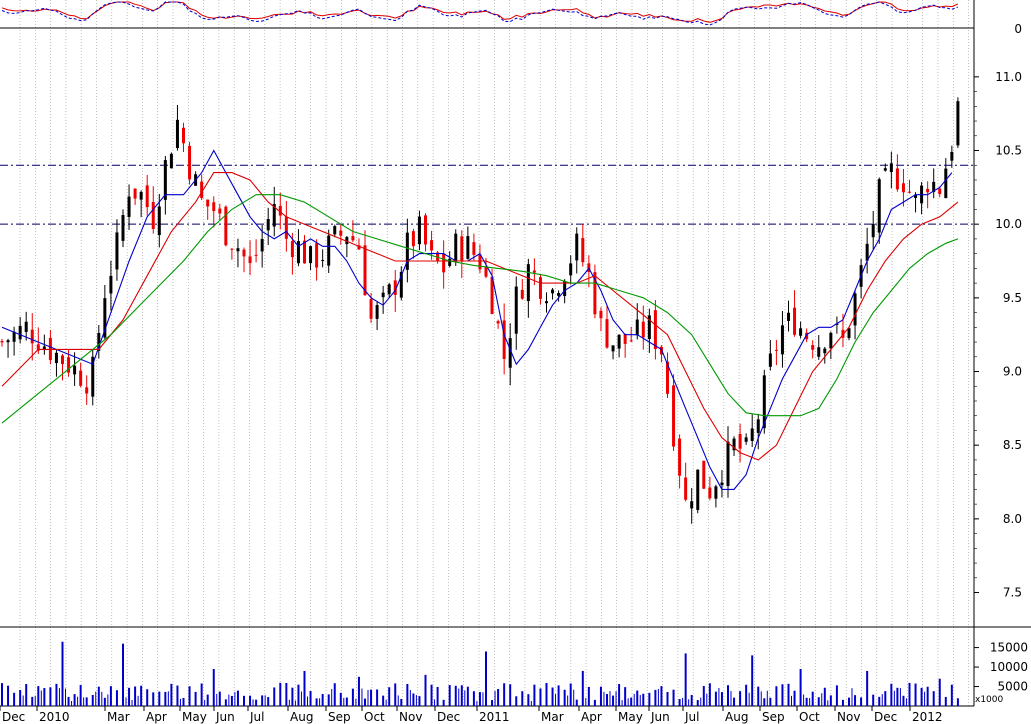  What do you see at coordinates (1012, 687) in the screenshot?
I see `volume-tick-label: 5000` at bounding box center [1012, 687].